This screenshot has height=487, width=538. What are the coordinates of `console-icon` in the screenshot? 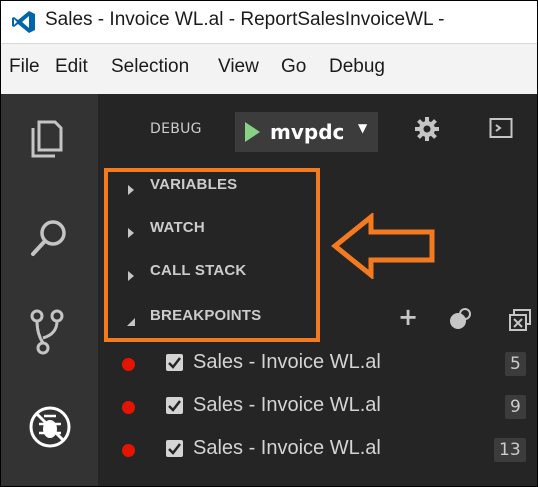 It's located at (501, 130).